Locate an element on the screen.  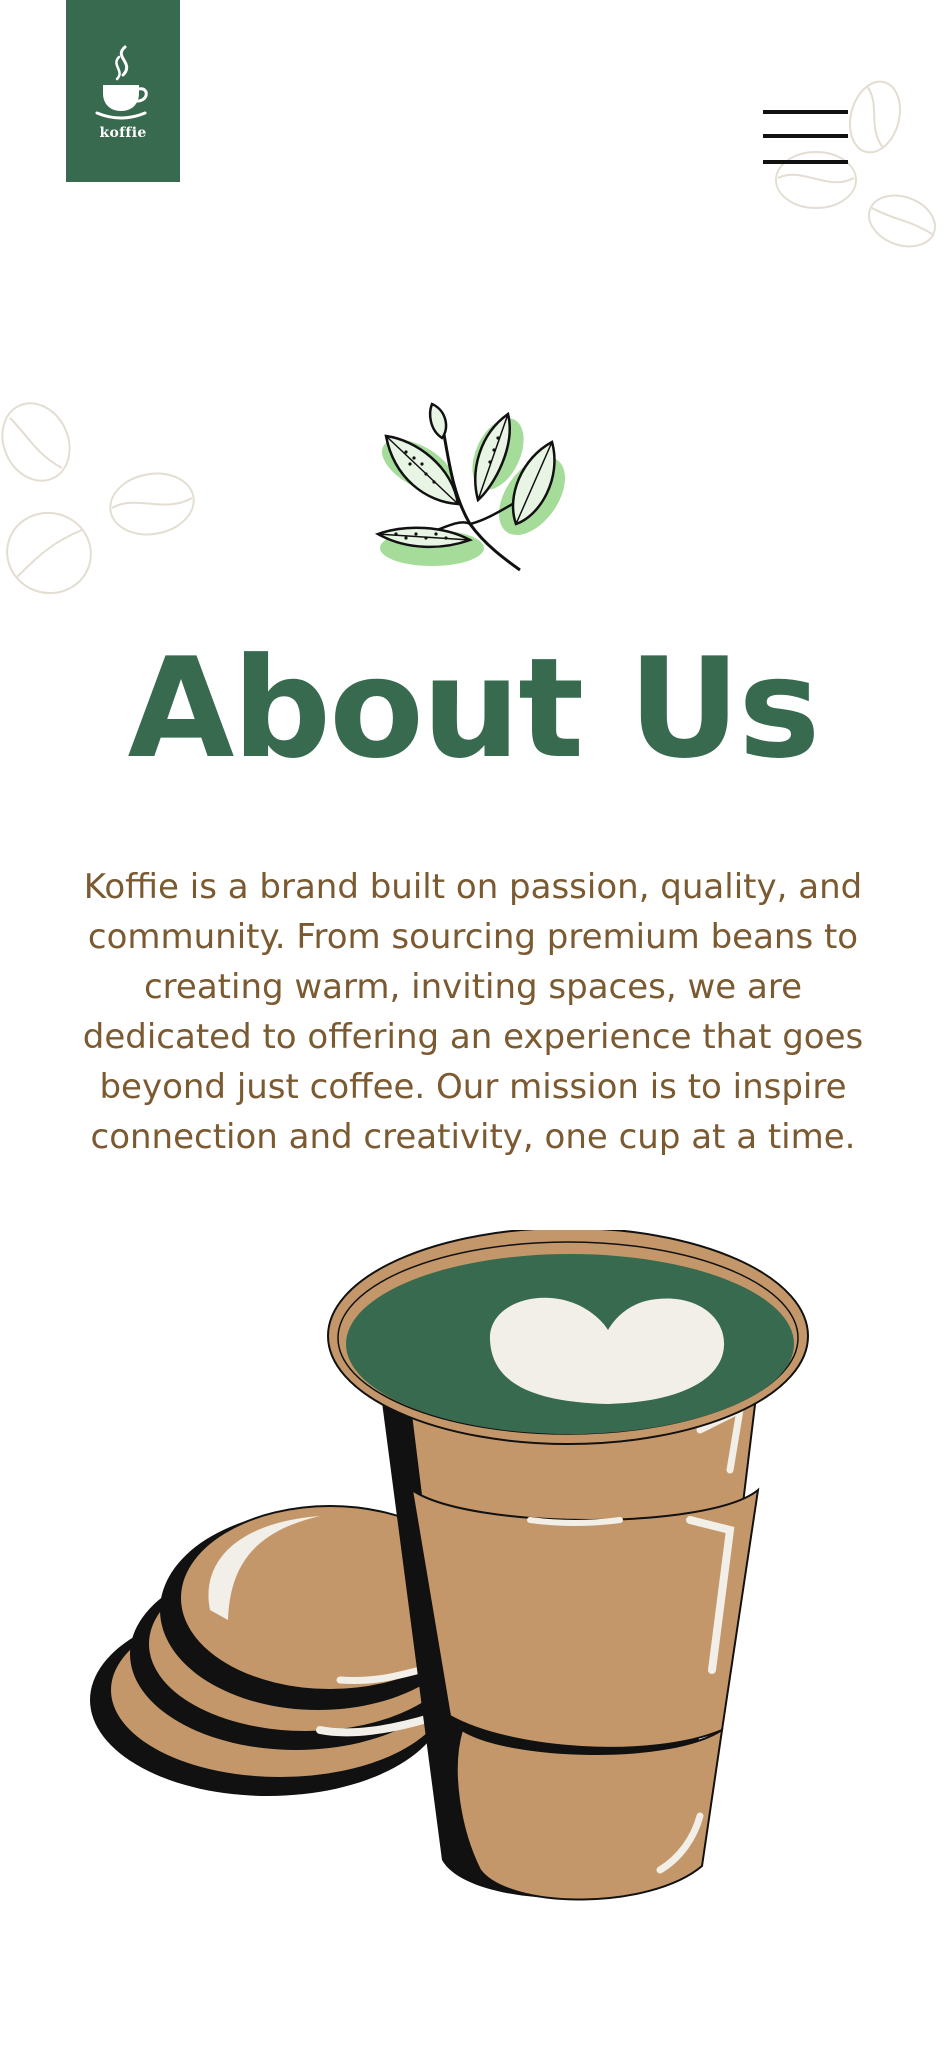
leaf-sprig-icon is located at coordinates (470, 487).